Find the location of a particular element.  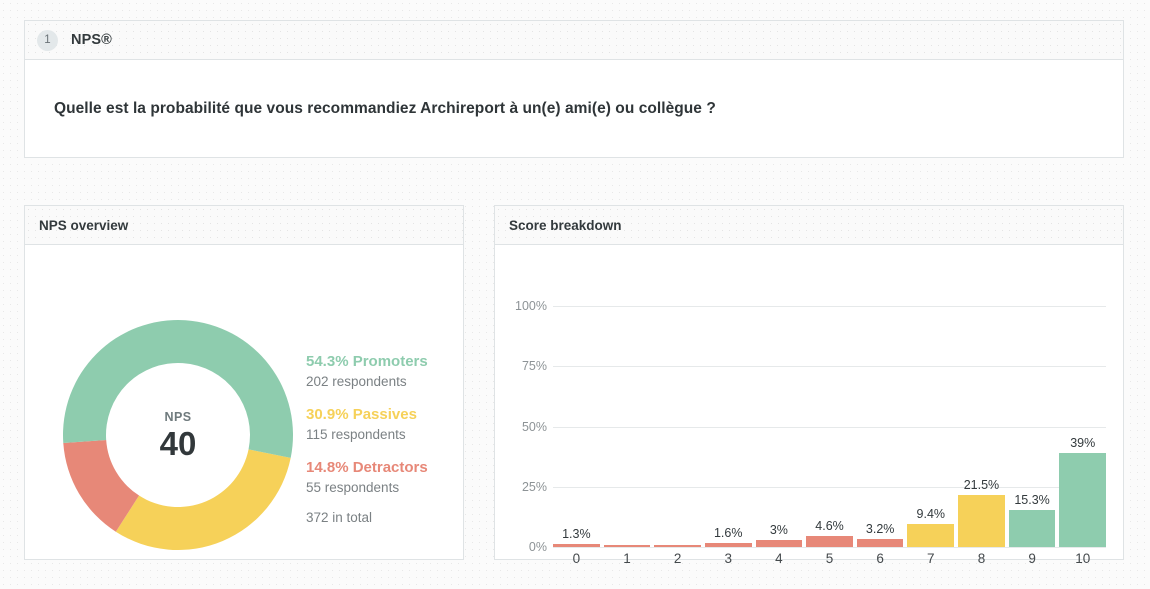

legend-promoters-respondents: 202 respondents is located at coordinates (356, 382).